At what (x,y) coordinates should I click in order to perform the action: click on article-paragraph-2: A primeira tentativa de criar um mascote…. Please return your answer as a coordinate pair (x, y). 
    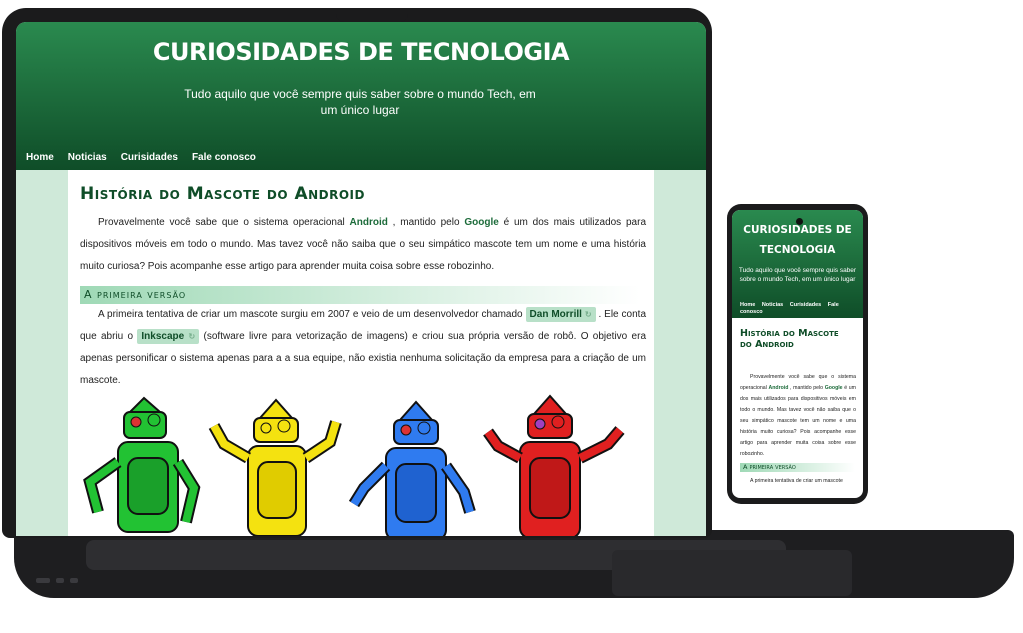
    Looking at the image, I should click on (363, 348).